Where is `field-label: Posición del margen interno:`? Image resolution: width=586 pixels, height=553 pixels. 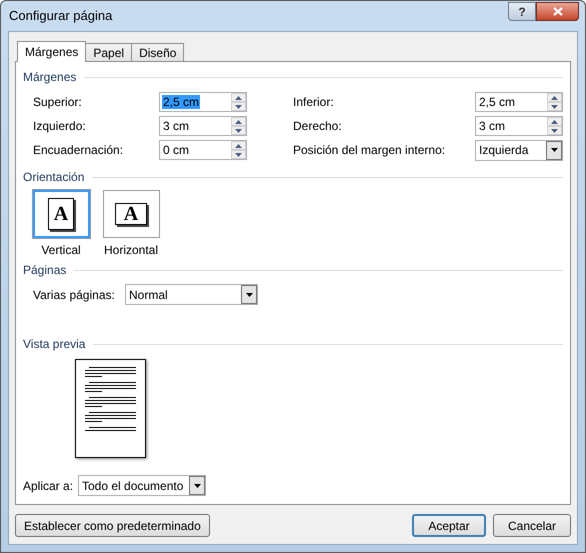
field-label: Posición del margen interno: is located at coordinates (369, 150).